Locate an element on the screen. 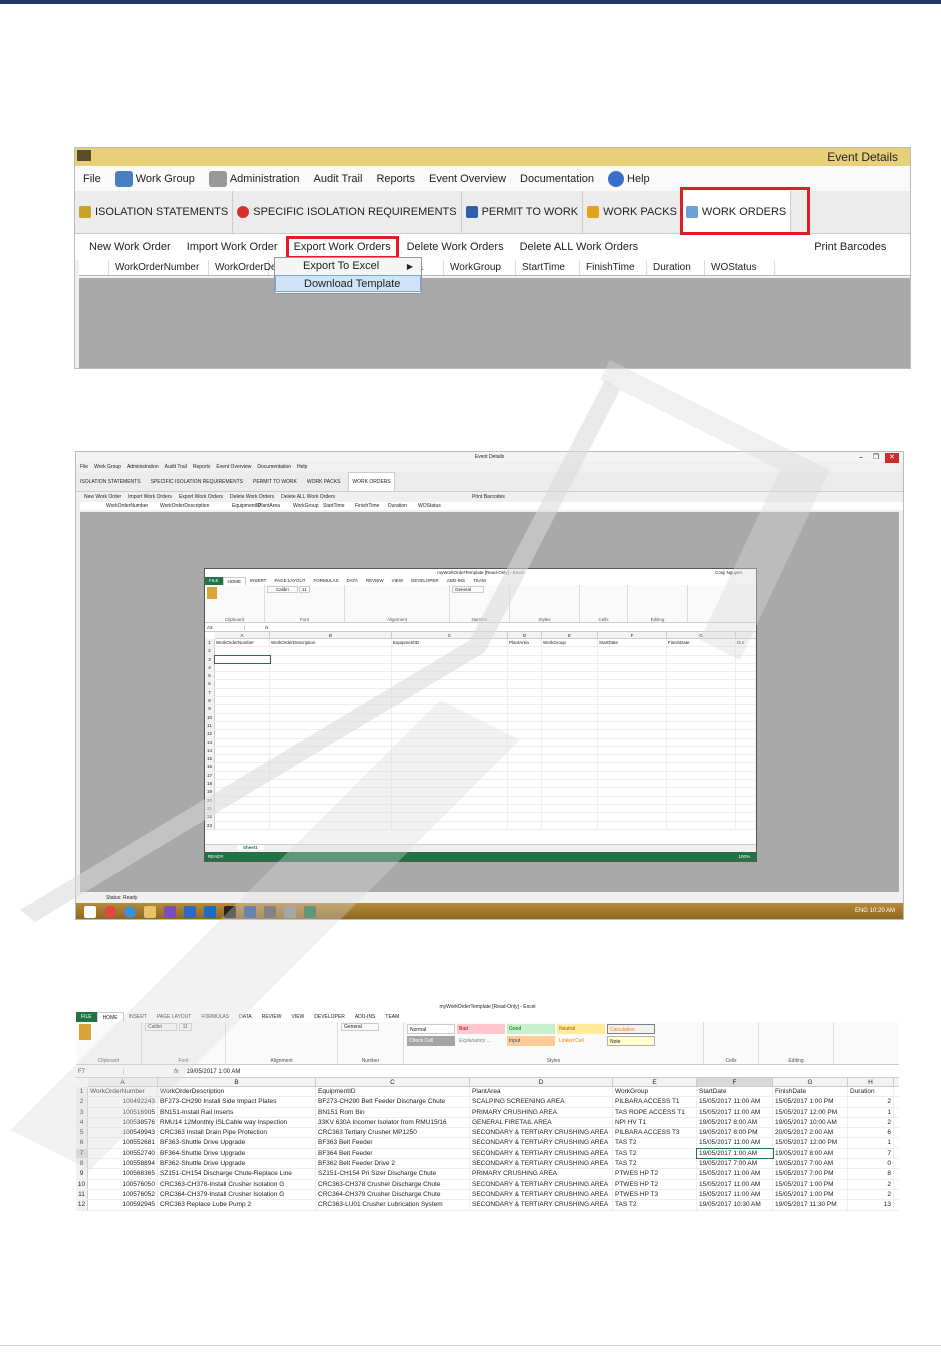 This screenshot has height=1353, width=941. column-header: WOStatus is located at coordinates (427, 506).